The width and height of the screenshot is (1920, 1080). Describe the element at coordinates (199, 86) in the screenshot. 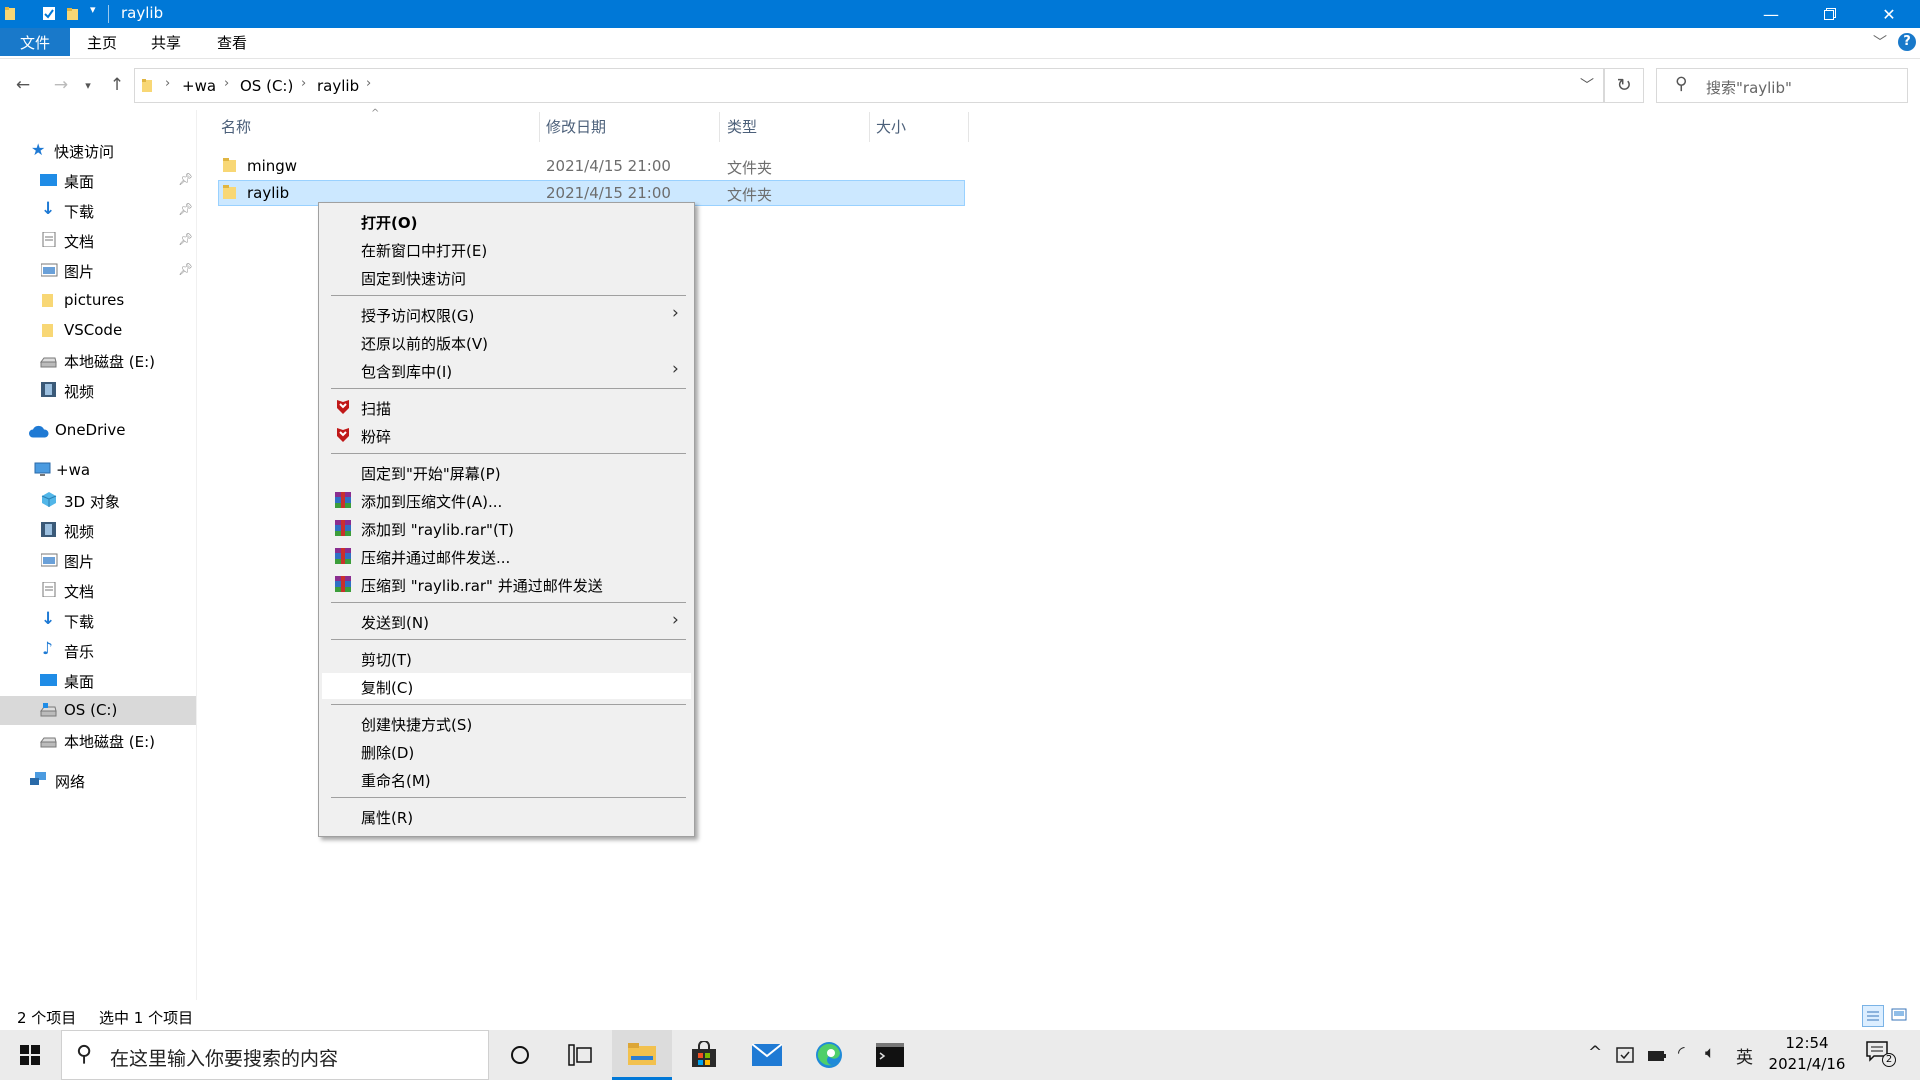

I see `breadcrumb-pc: +wa` at that location.